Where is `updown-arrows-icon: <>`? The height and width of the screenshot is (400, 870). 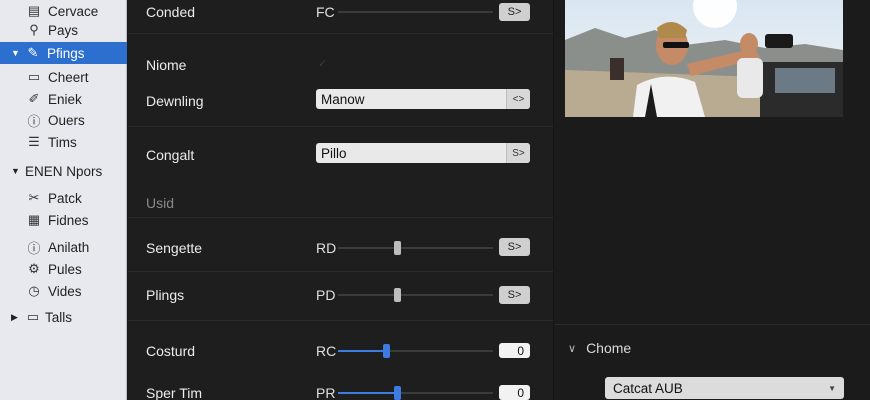 updown-arrows-icon: <> is located at coordinates (518, 99).